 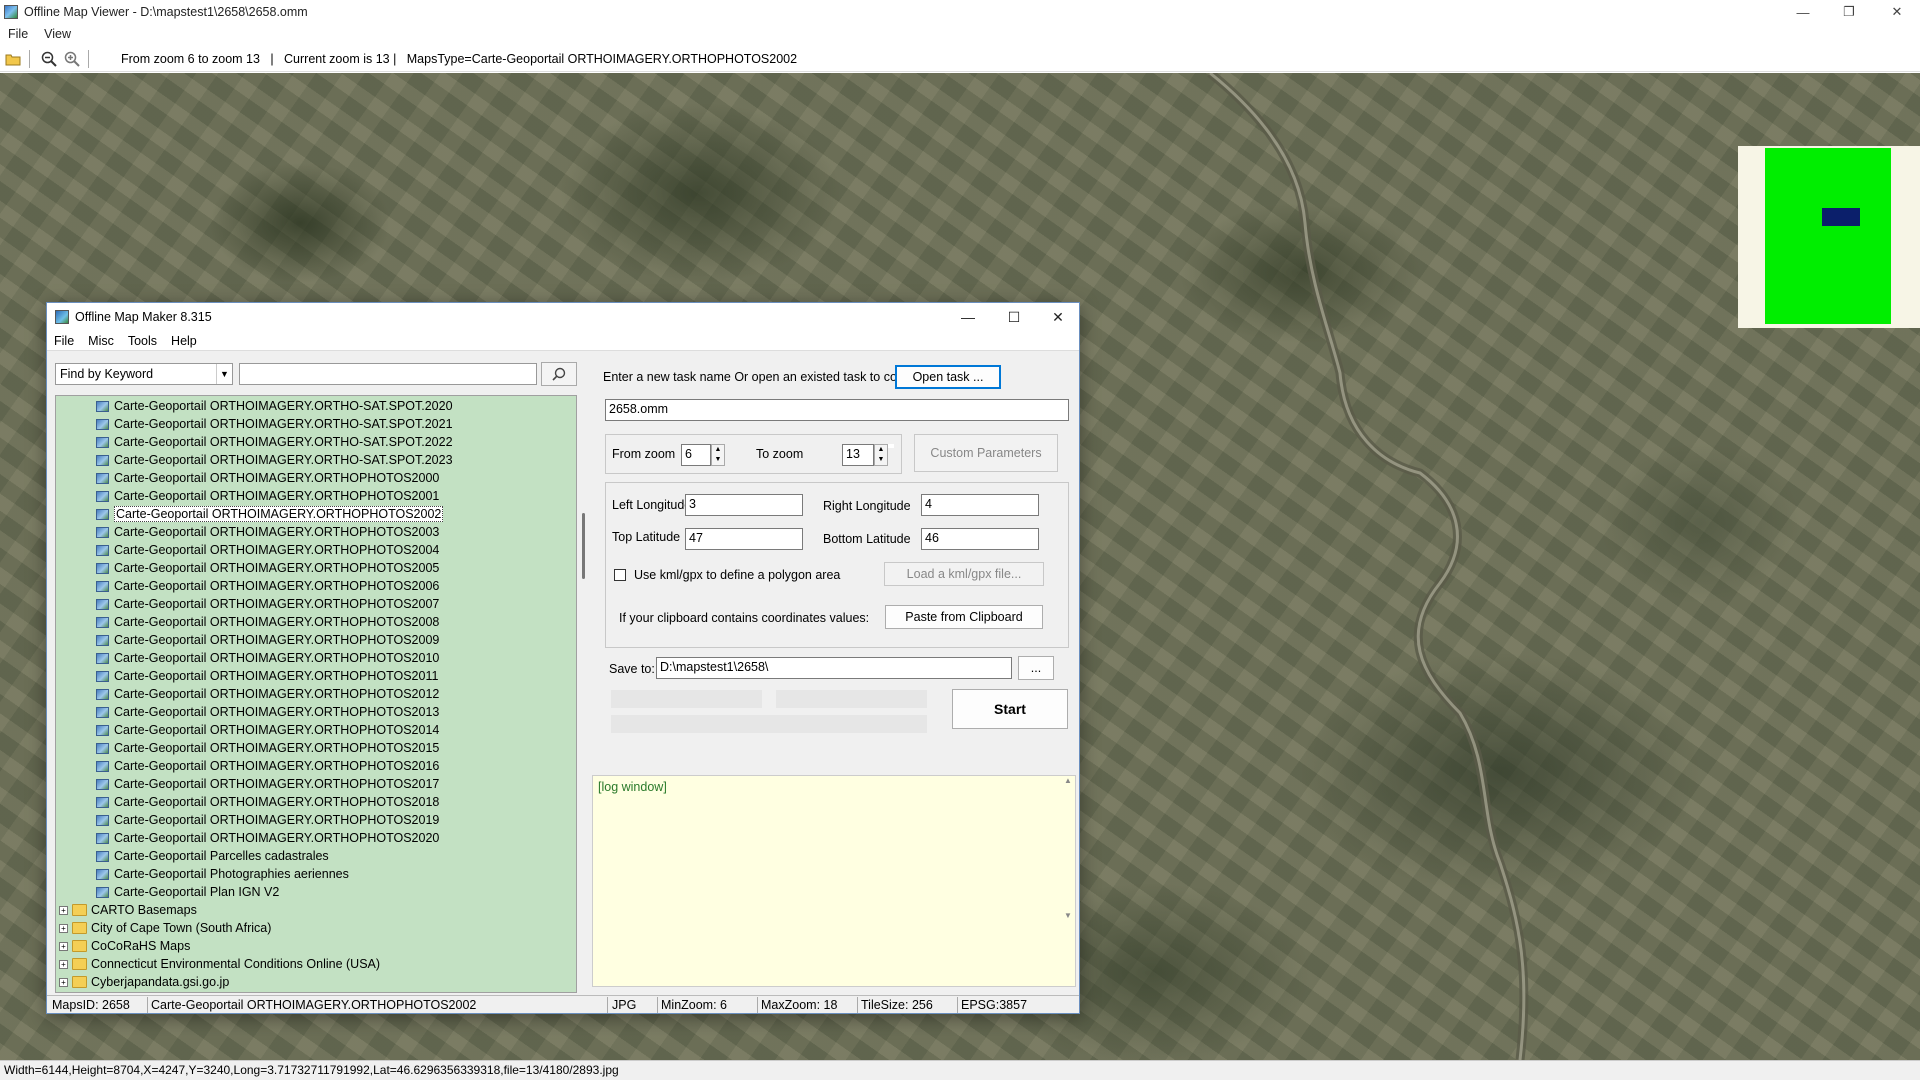 I want to click on minimize-button: —, so click(x=1803, y=12).